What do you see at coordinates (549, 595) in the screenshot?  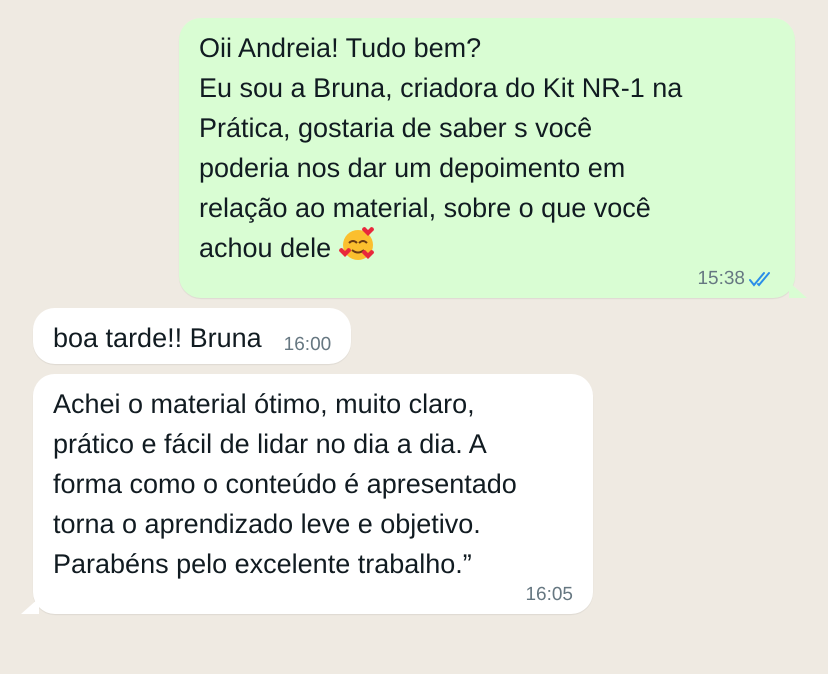 I see `message-time: 16:05` at bounding box center [549, 595].